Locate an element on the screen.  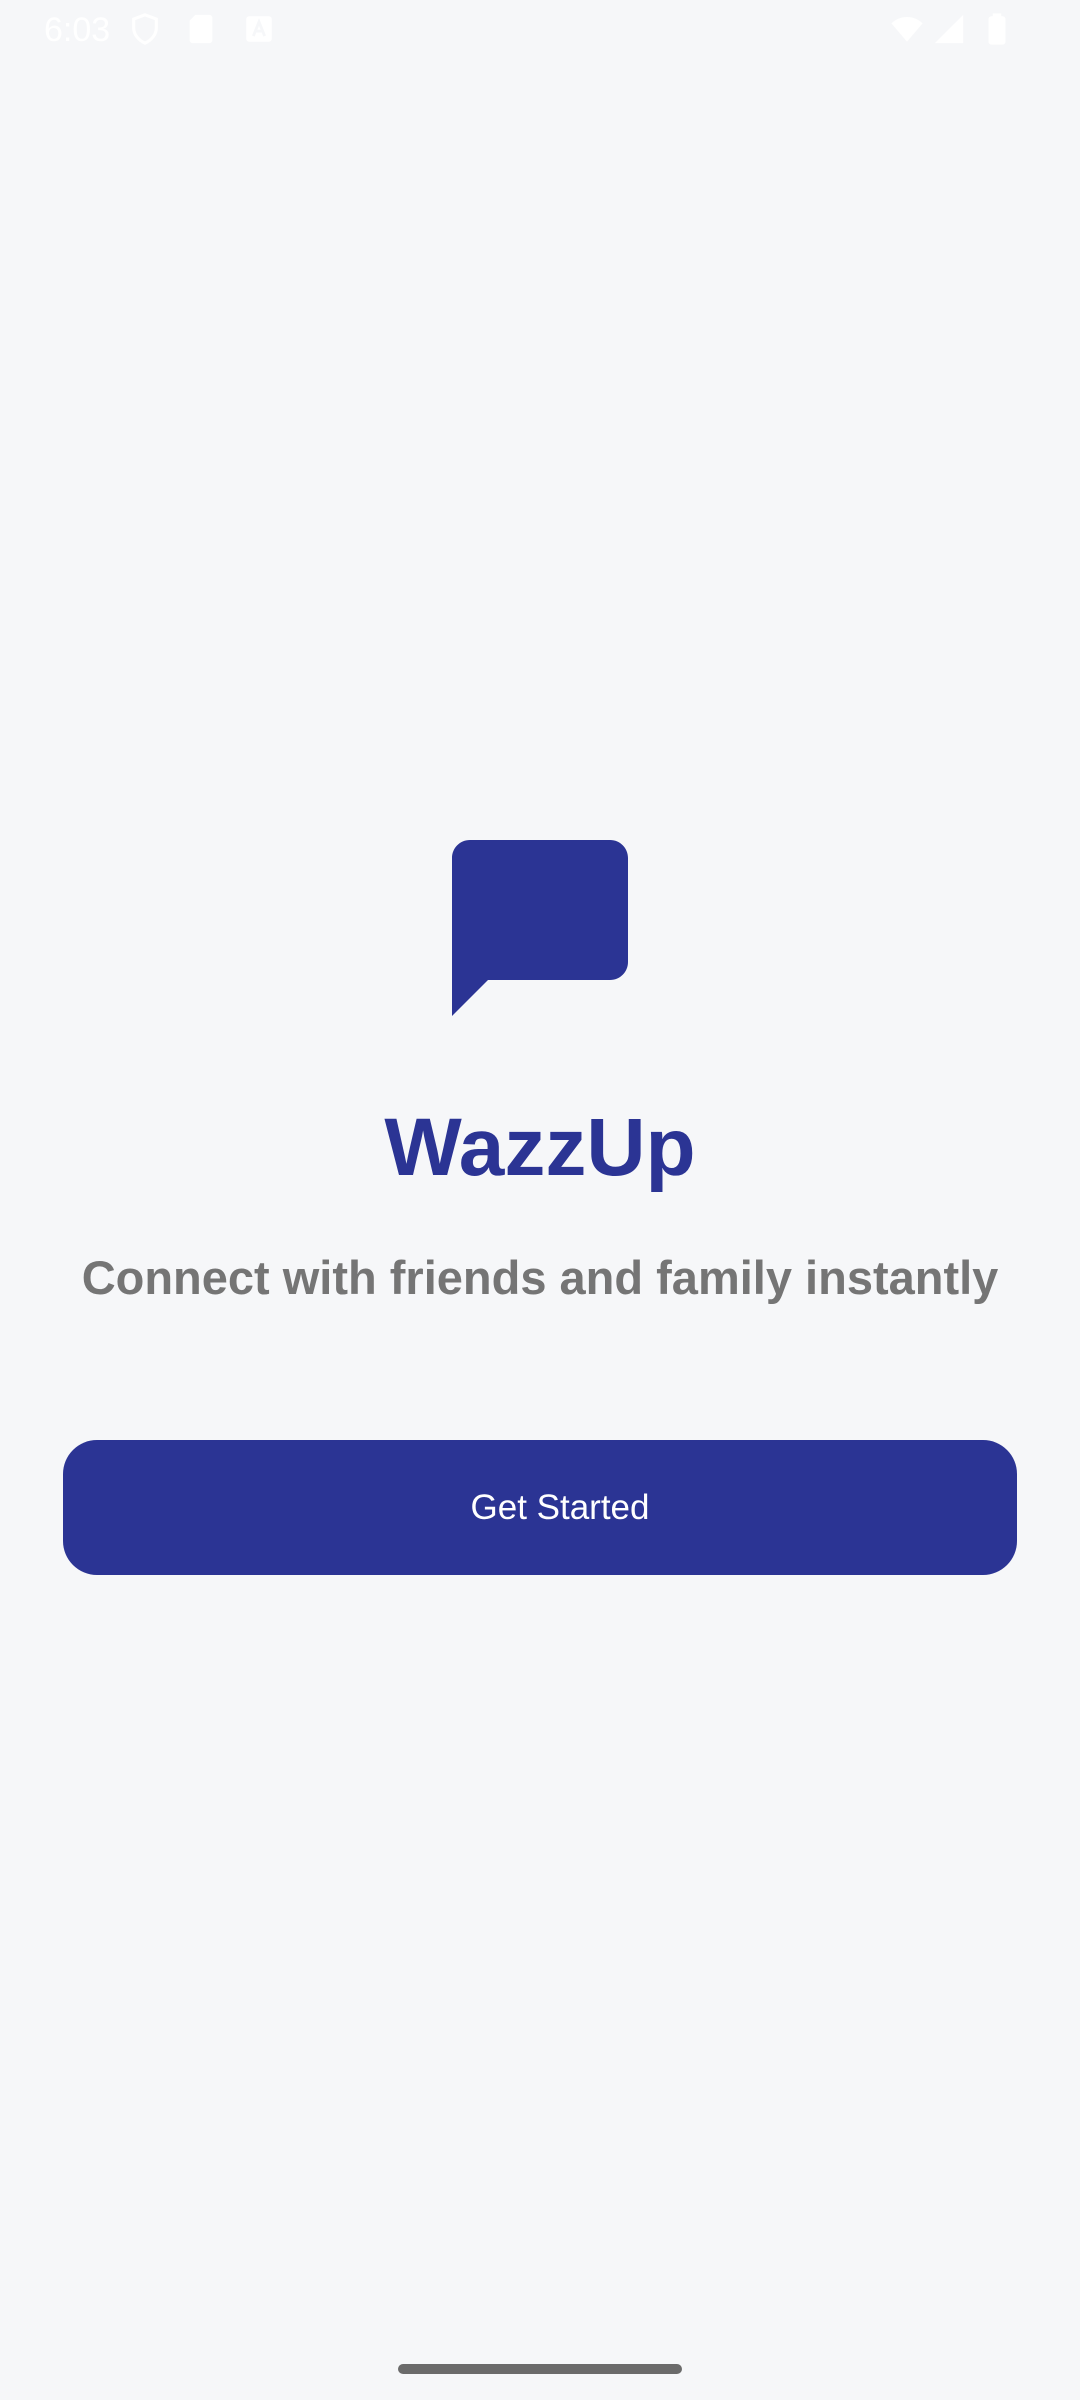
sim-card-icon is located at coordinates (201, 29).